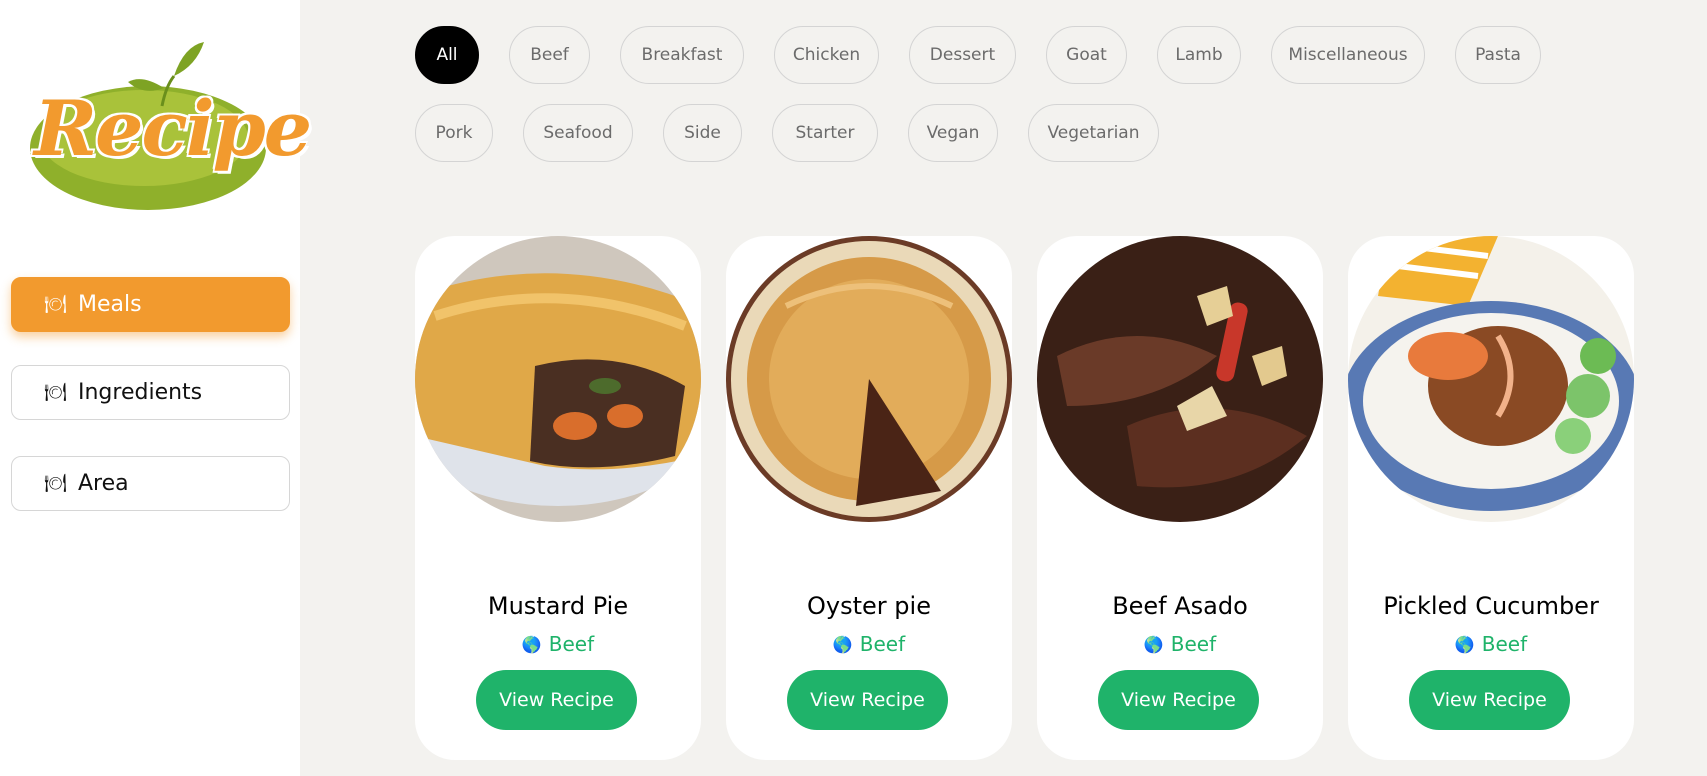 The height and width of the screenshot is (776, 1707). Describe the element at coordinates (702, 133) in the screenshot. I see `category-chip-side: Side` at that location.